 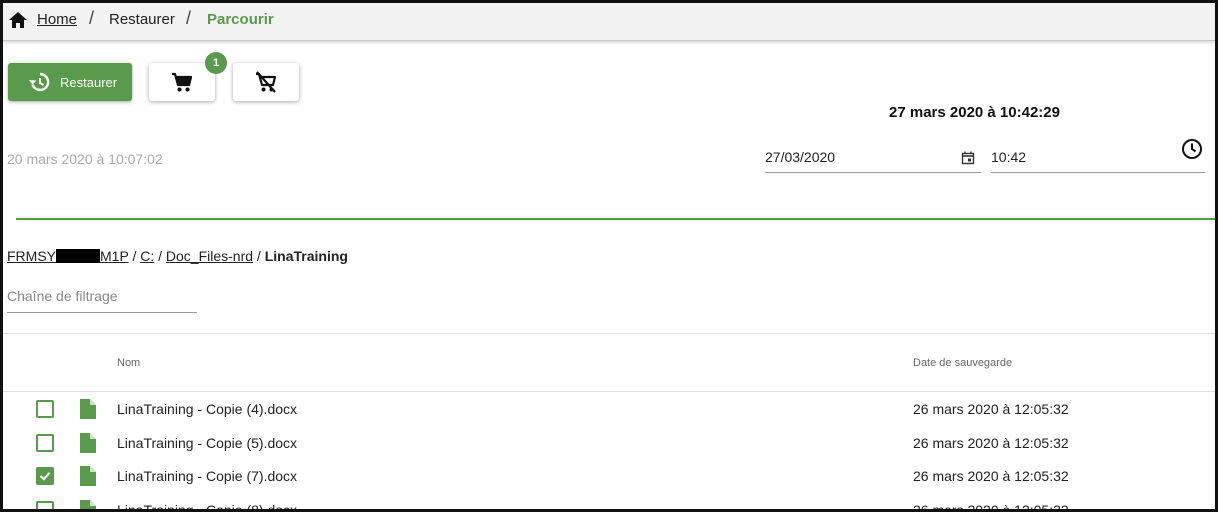 What do you see at coordinates (609, 391) in the screenshot?
I see `table-header-divider` at bounding box center [609, 391].